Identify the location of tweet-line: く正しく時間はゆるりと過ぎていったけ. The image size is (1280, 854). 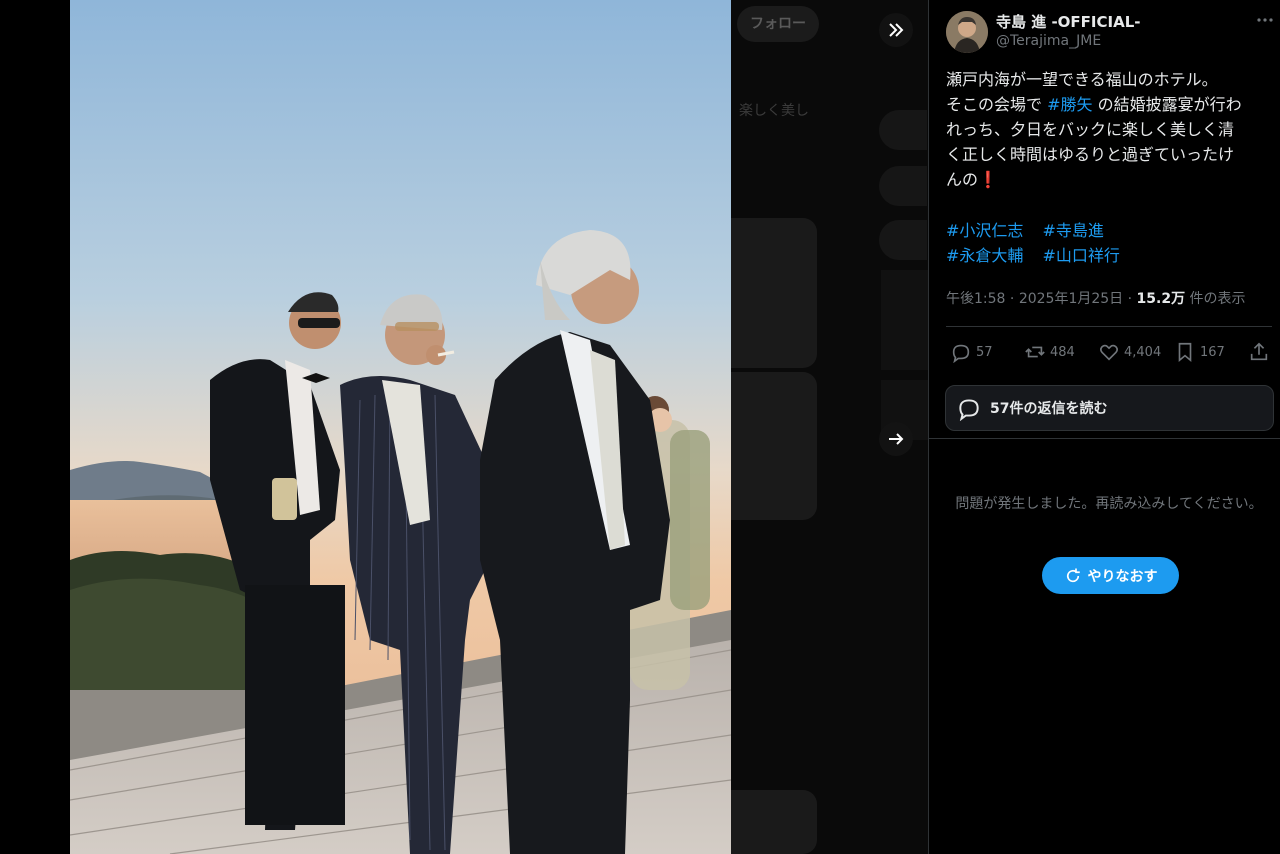
(1090, 154).